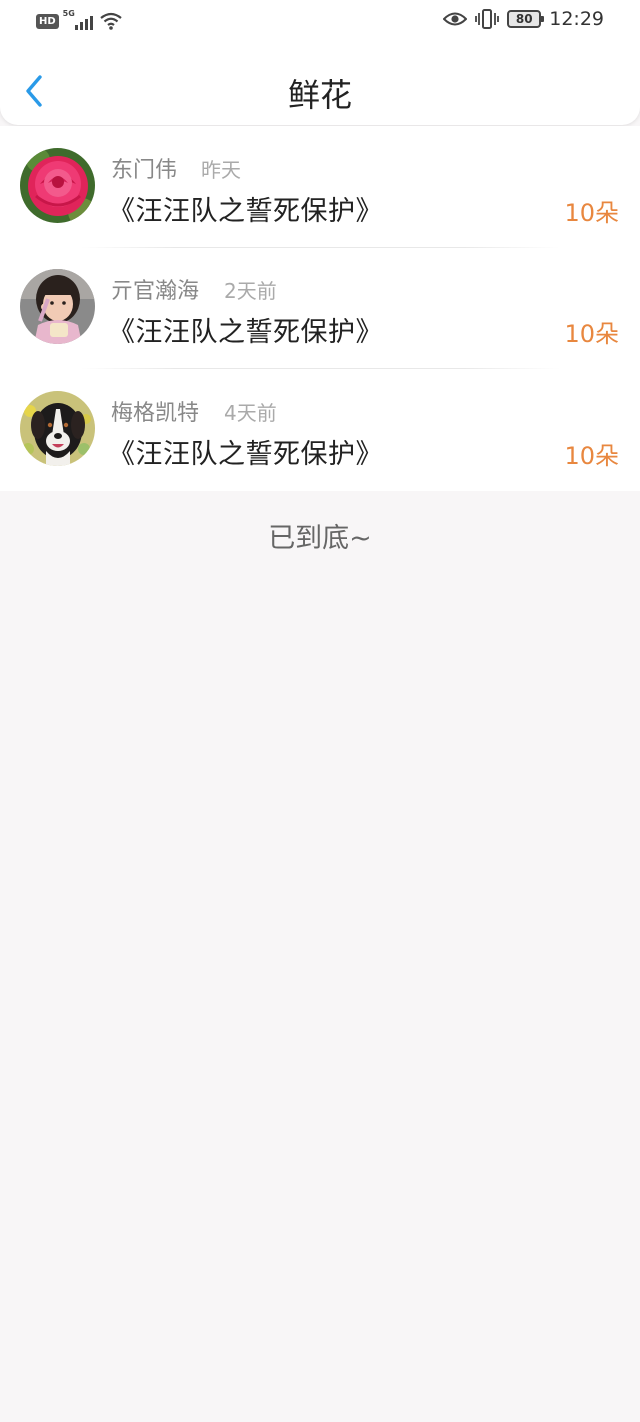 This screenshot has height=1422, width=640. I want to click on girl-avatar-image, so click(57, 306).